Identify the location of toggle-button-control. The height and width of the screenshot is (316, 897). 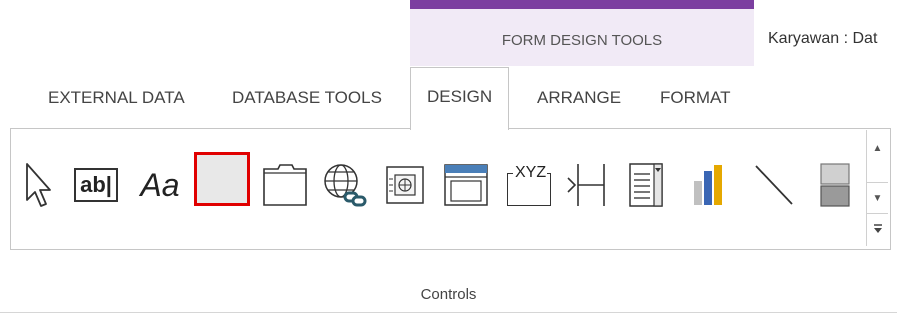
(835, 185).